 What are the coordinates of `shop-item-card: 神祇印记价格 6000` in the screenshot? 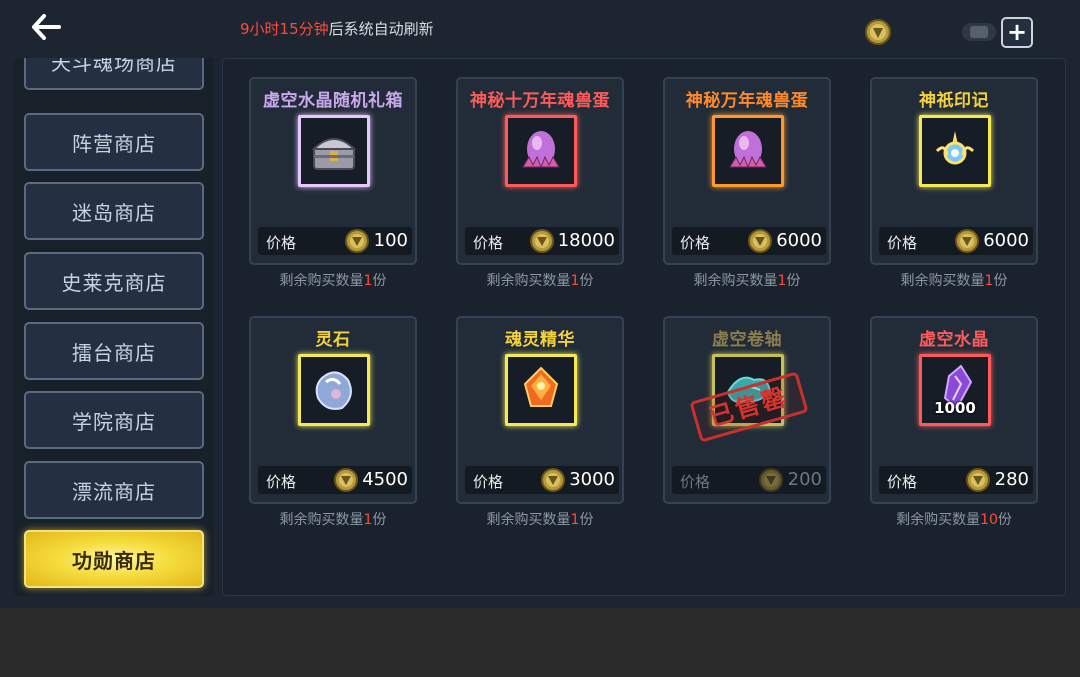 It's located at (954, 171).